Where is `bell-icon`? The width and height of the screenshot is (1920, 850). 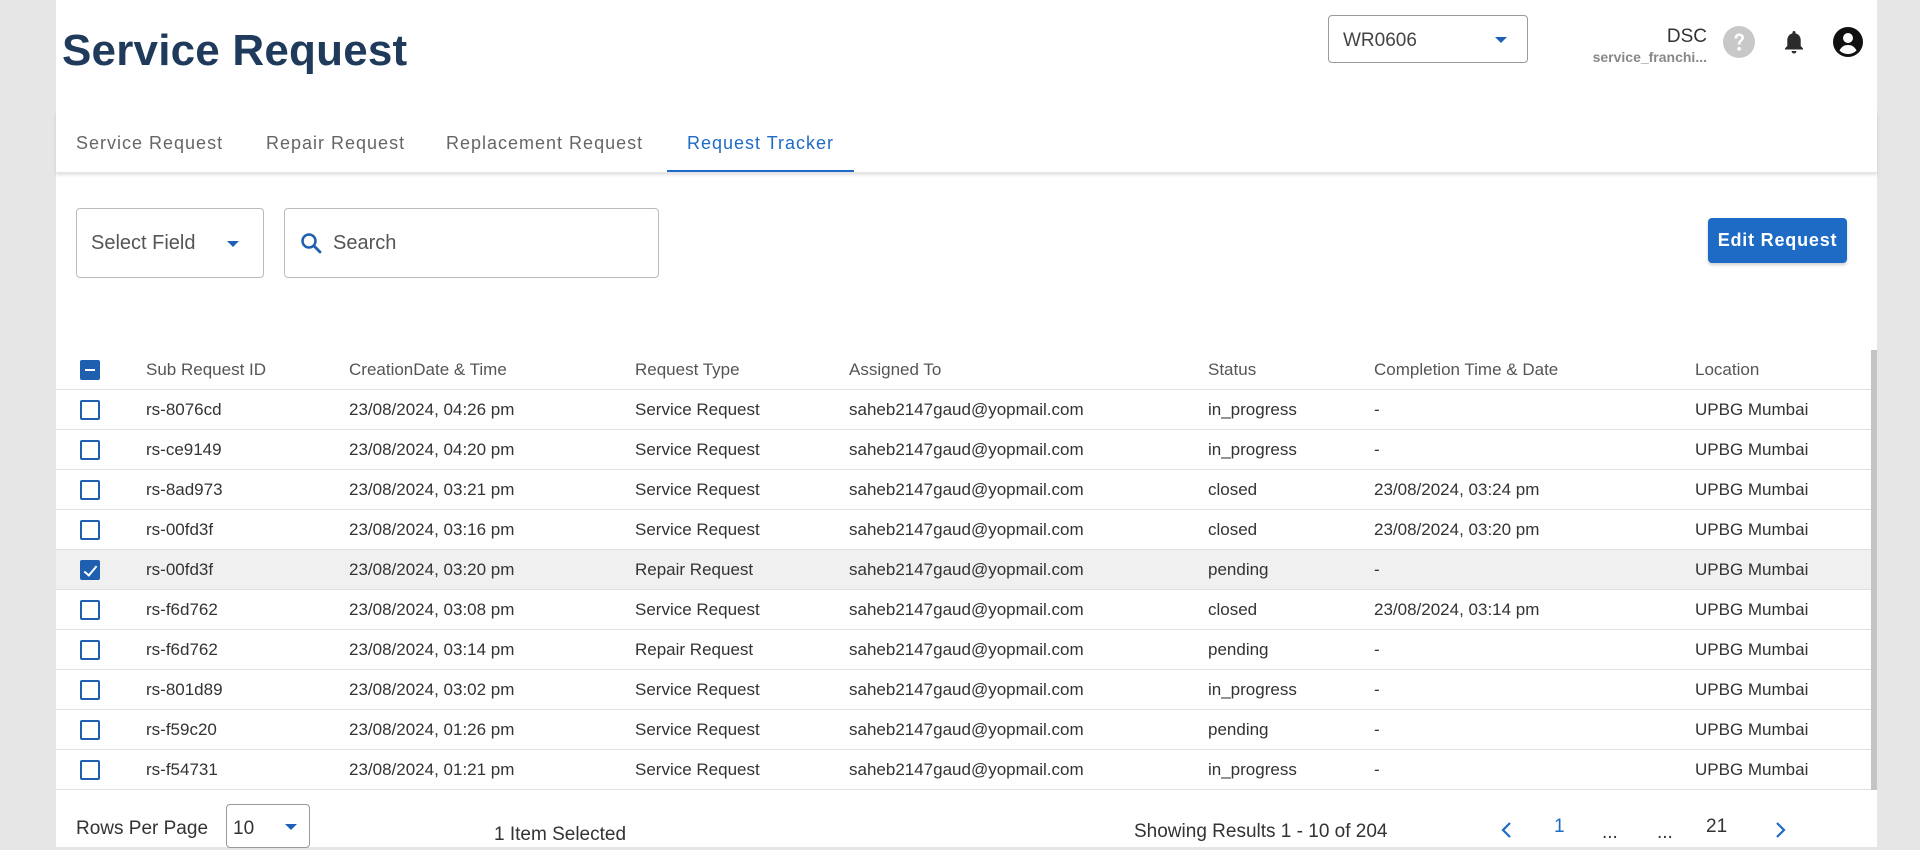
bell-icon is located at coordinates (1794, 42).